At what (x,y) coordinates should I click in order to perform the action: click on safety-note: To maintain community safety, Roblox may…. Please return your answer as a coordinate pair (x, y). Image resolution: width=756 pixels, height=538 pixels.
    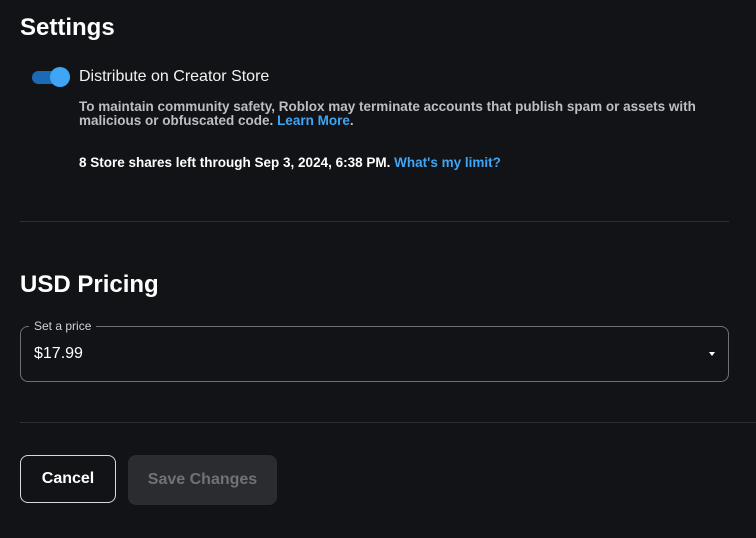
    Looking at the image, I should click on (404, 114).